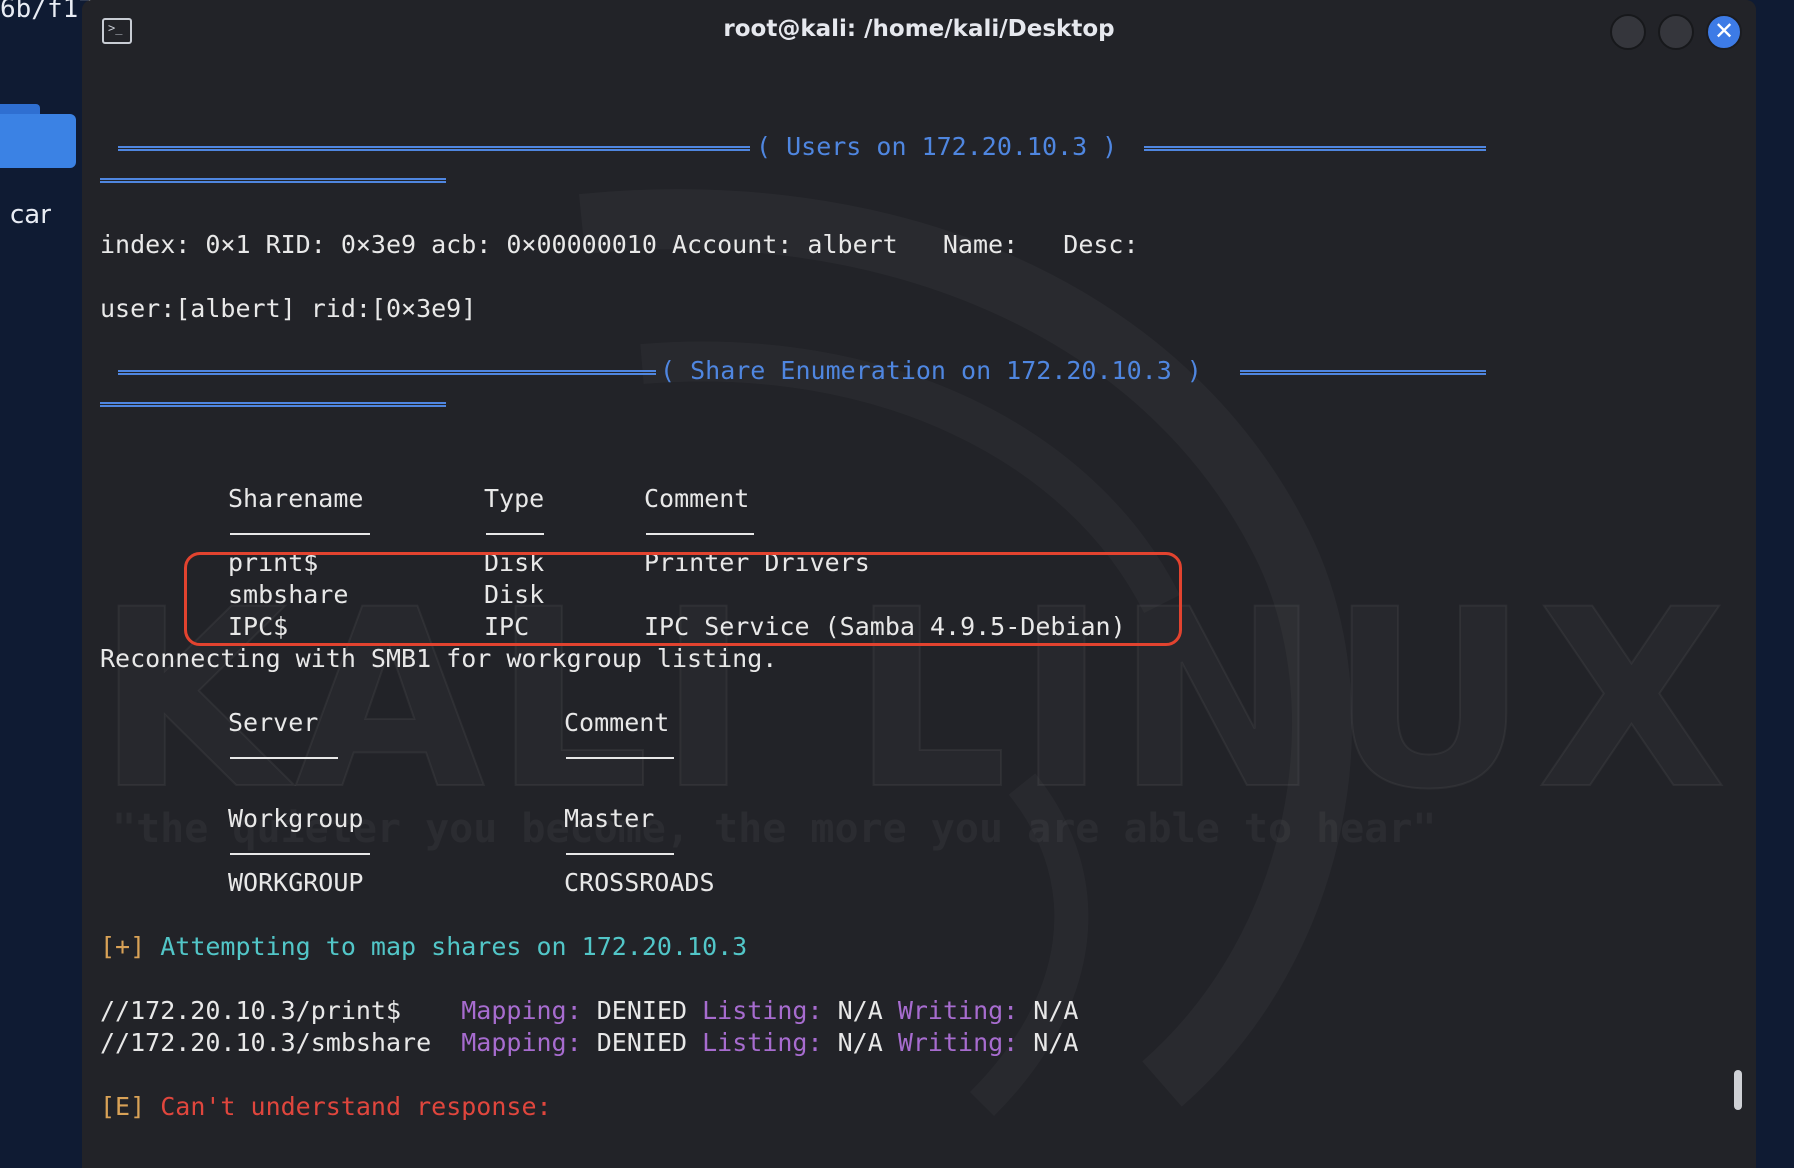 This screenshot has width=1794, height=1168. I want to click on desktop-folder-label: car, so click(30, 215).